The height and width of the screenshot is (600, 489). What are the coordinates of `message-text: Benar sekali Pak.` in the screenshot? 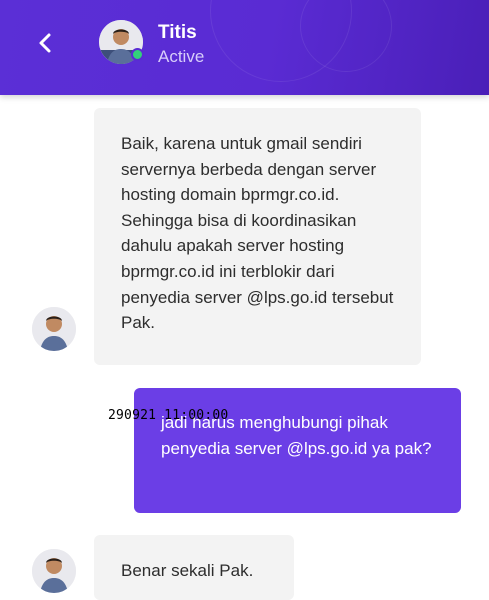 It's located at (187, 570).